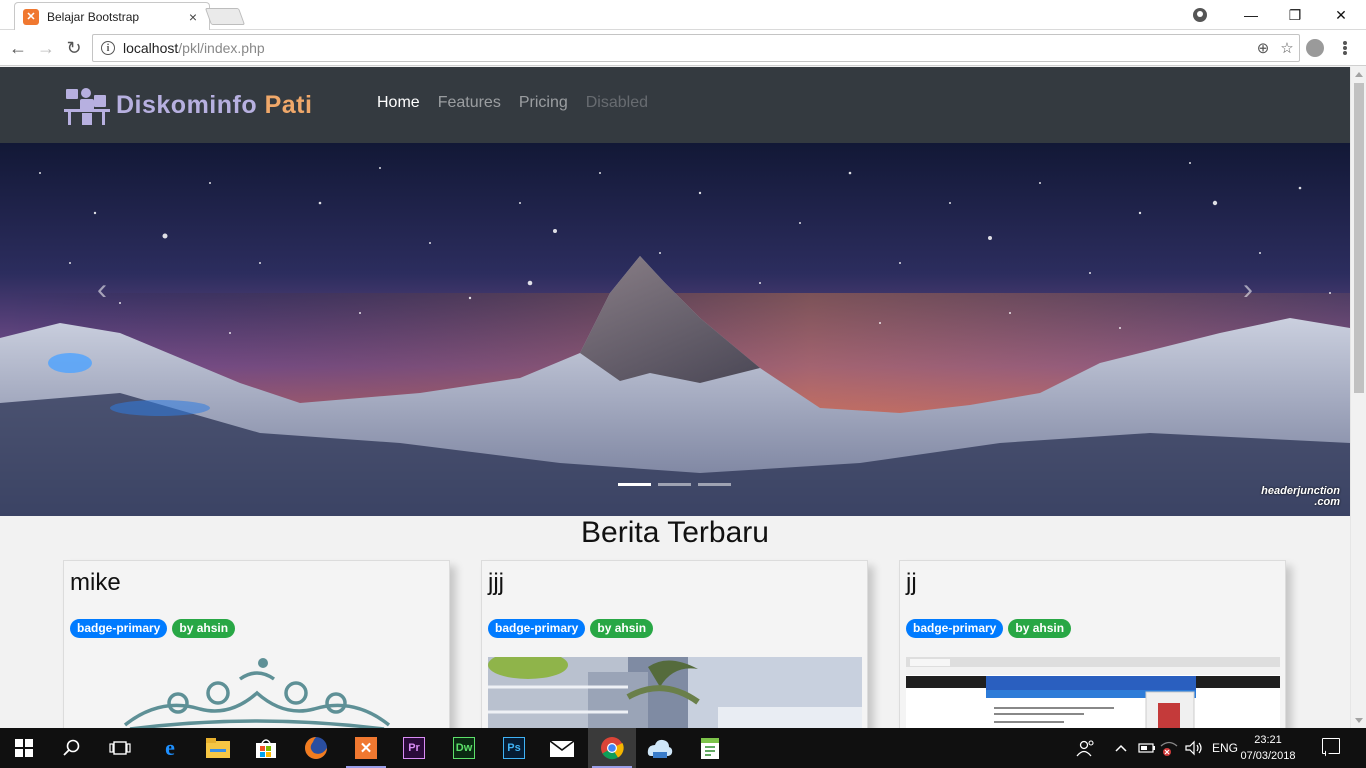 The width and height of the screenshot is (1366, 768). I want to click on task-view-icon, so click(120, 748).